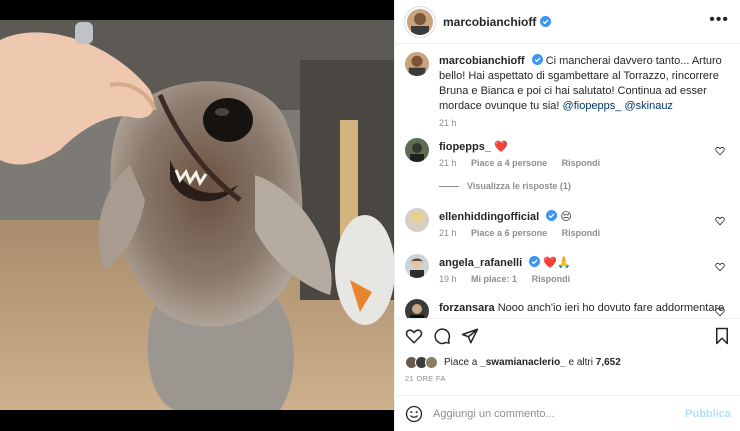 The height and width of the screenshot is (431, 740). Describe the element at coordinates (465, 147) in the screenshot. I see `commenter-username: fiopepps_` at that location.